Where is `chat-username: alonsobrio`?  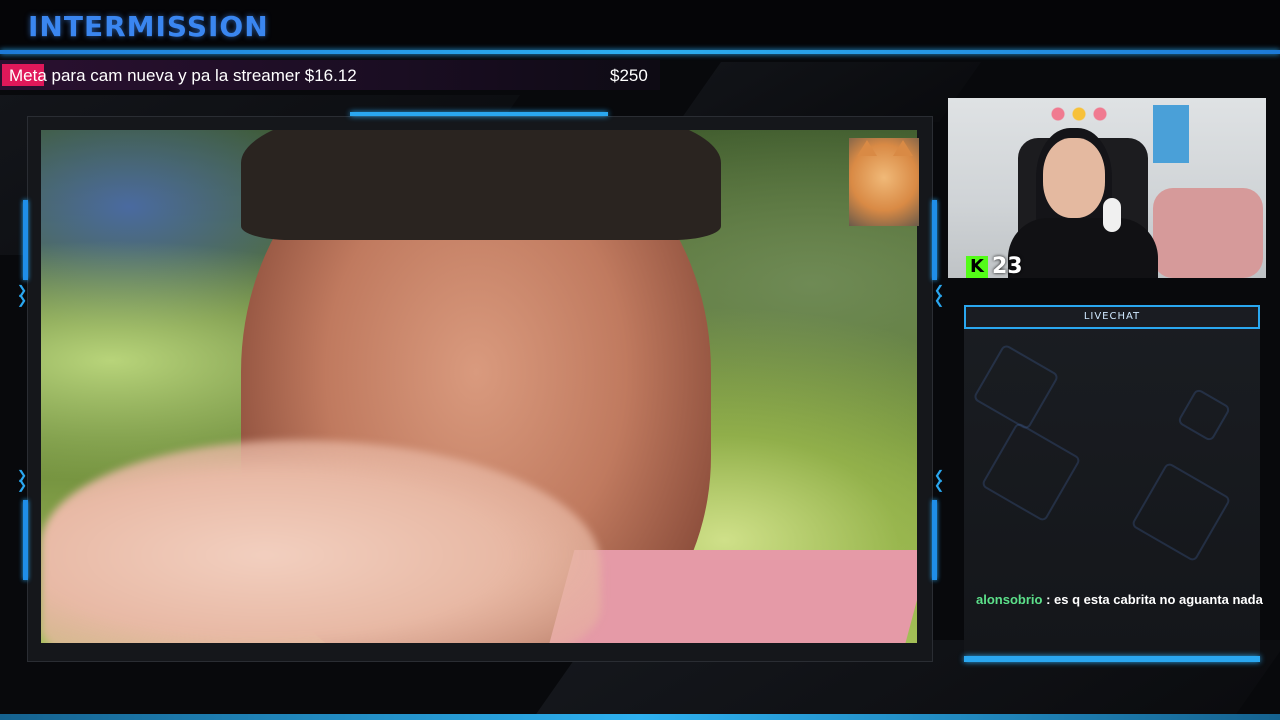 chat-username: alonsobrio is located at coordinates (1009, 599).